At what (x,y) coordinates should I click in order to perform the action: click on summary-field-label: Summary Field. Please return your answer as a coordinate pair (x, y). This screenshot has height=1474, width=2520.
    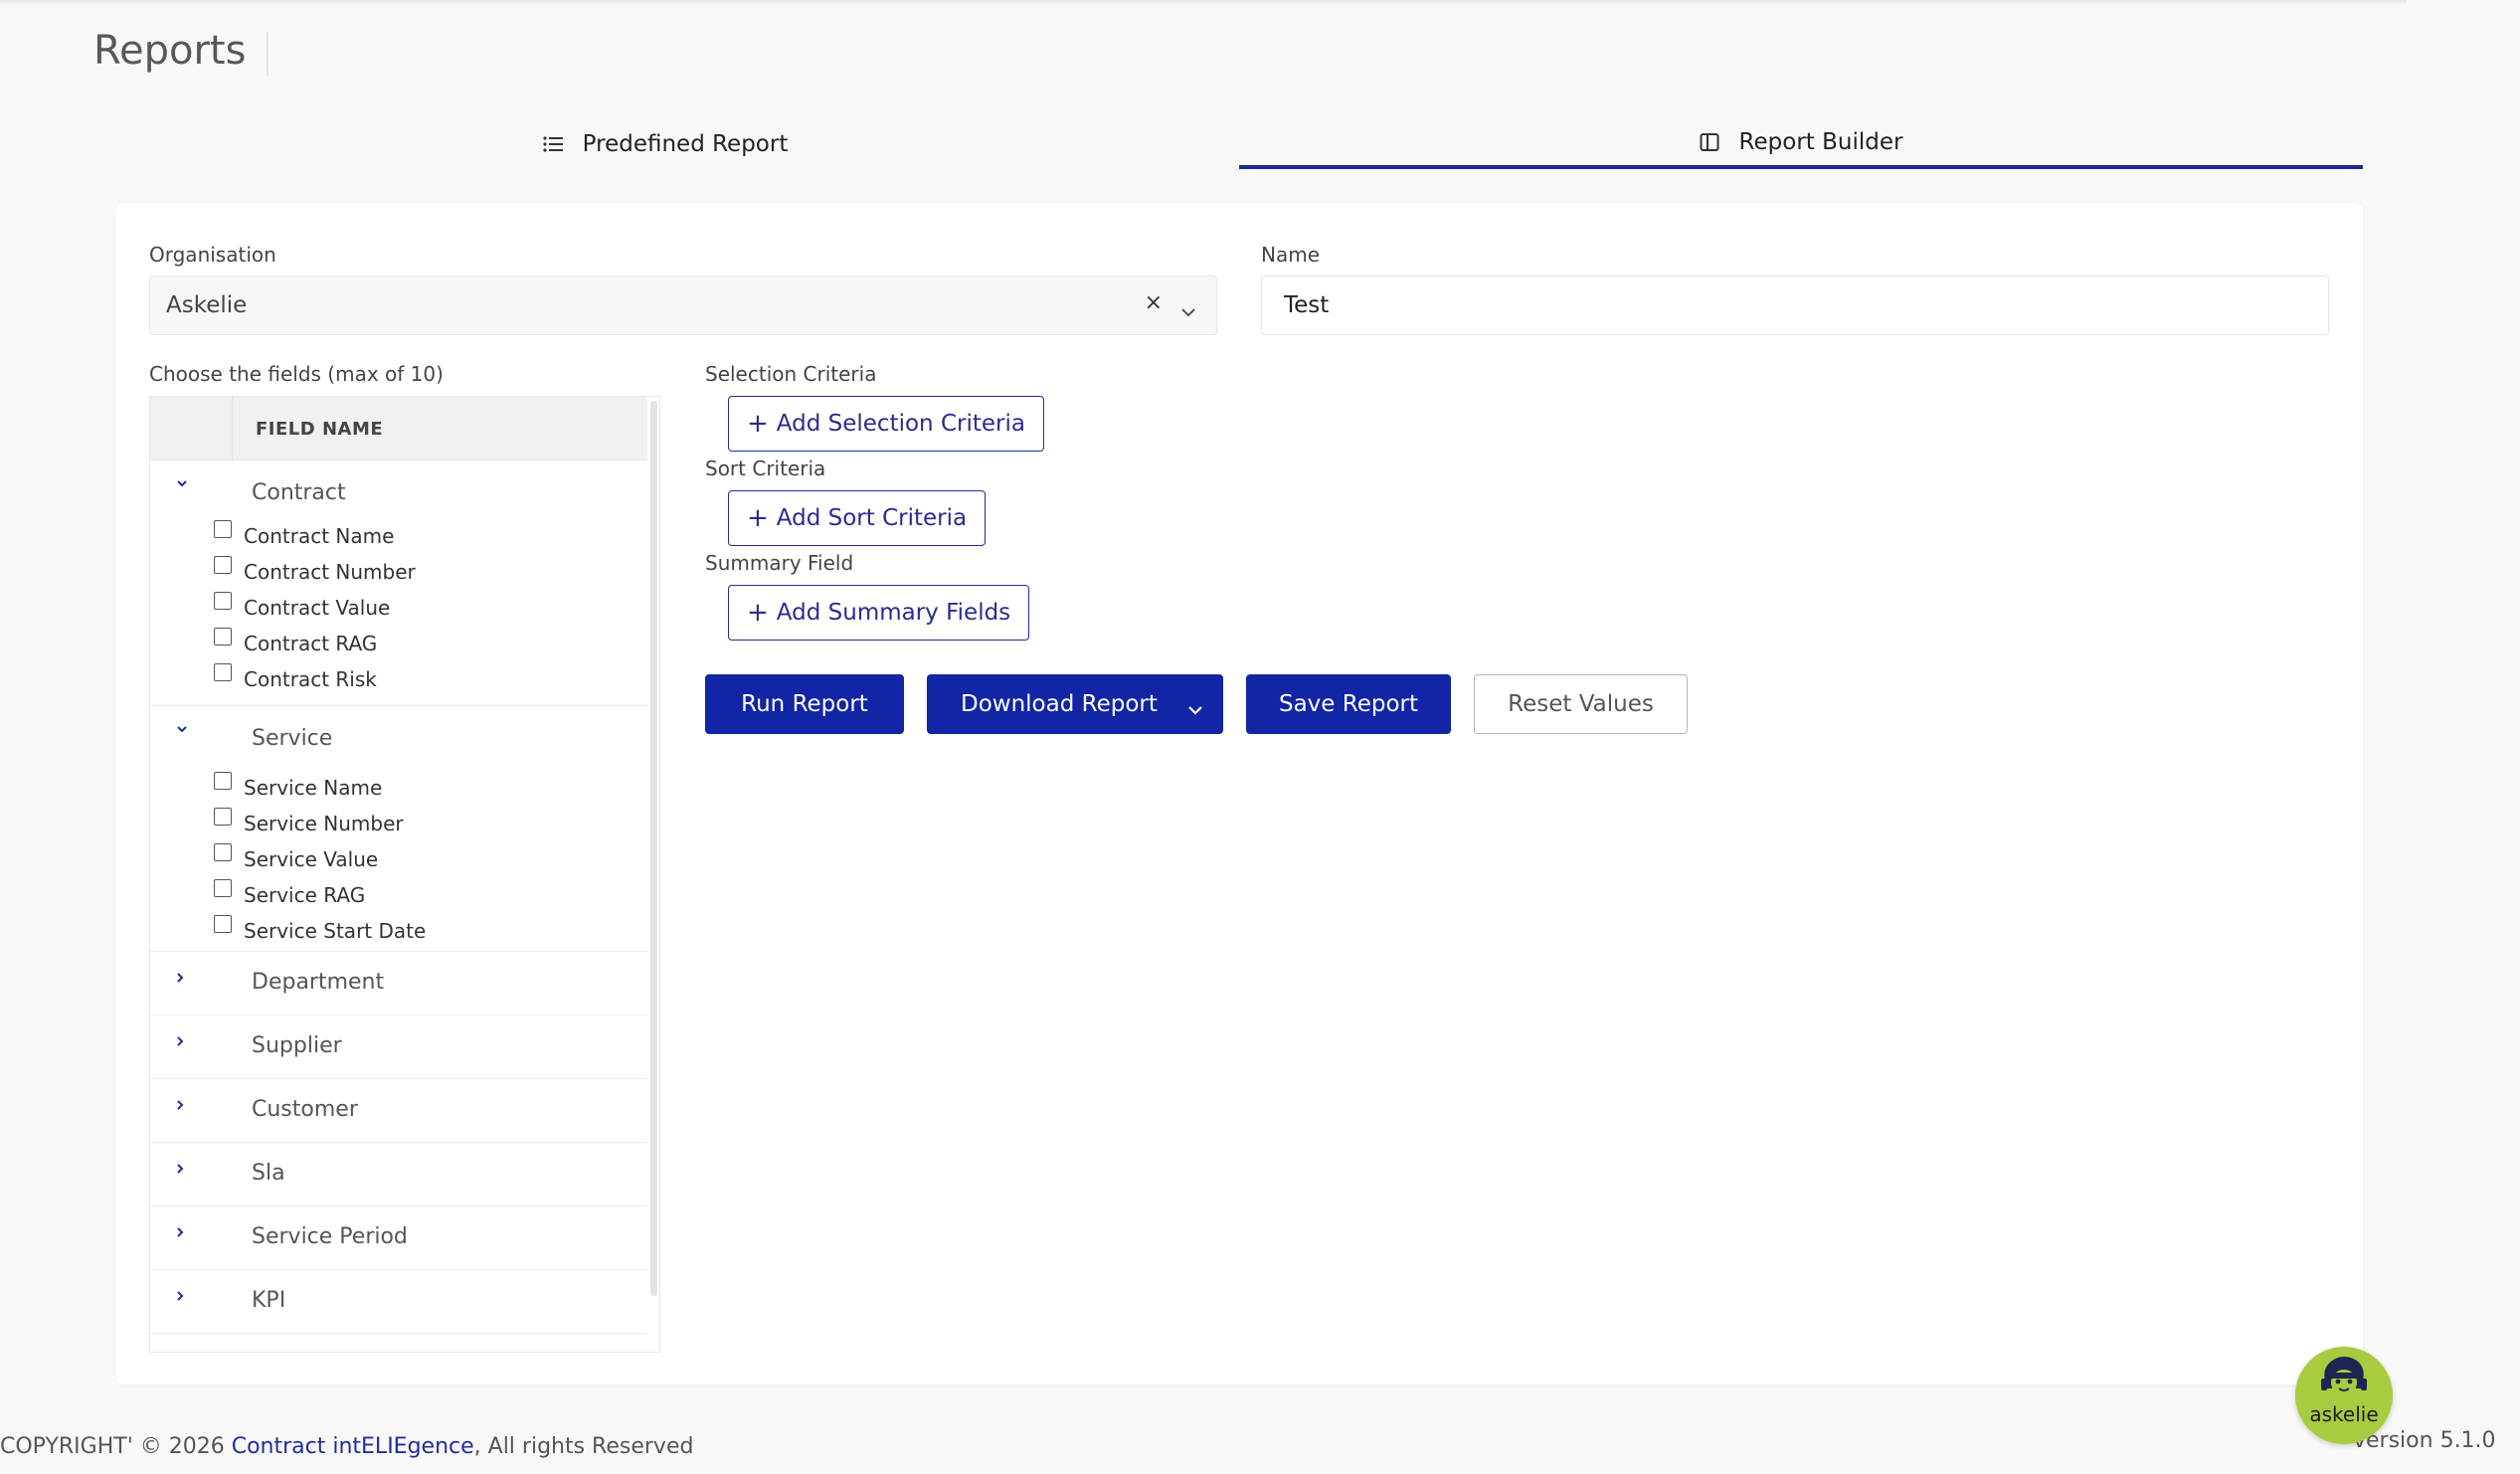
    Looking at the image, I should click on (779, 563).